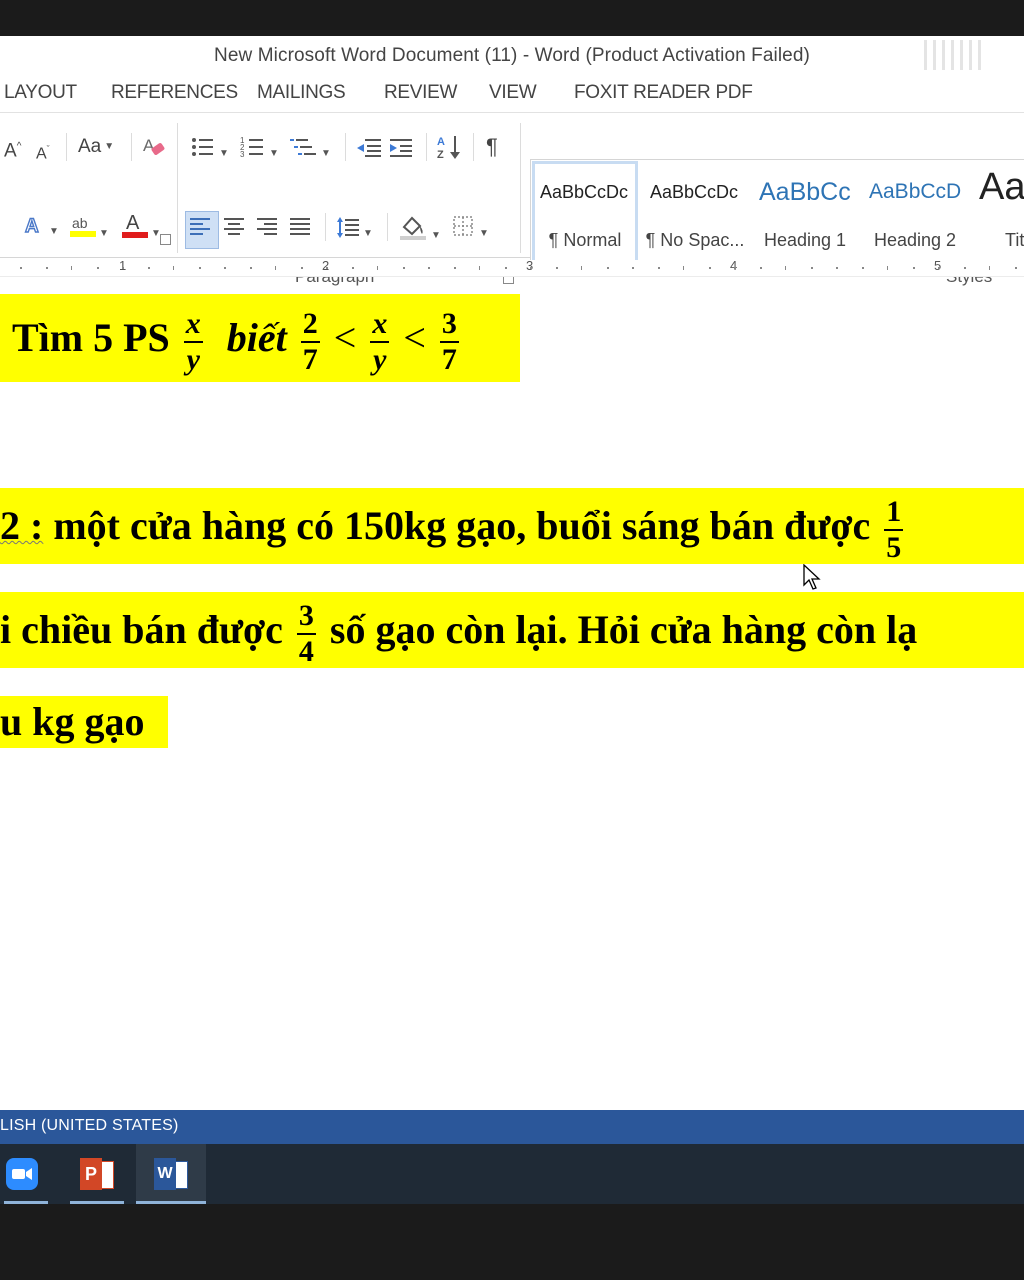 The height and width of the screenshot is (1280, 1024). What do you see at coordinates (32, 226) in the screenshot?
I see `svg-text: A` at bounding box center [32, 226].